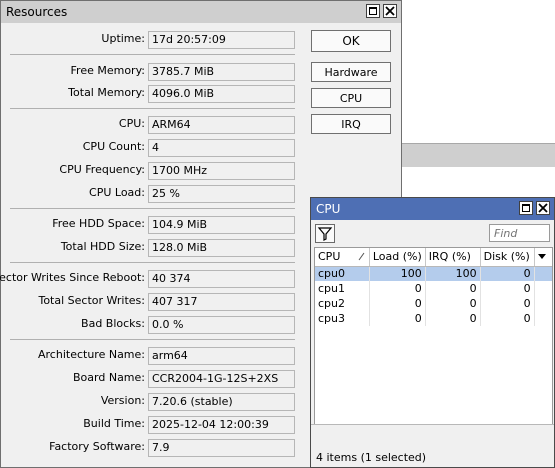  I want to click on cpu-count-label: CPU Count:, so click(113, 146).